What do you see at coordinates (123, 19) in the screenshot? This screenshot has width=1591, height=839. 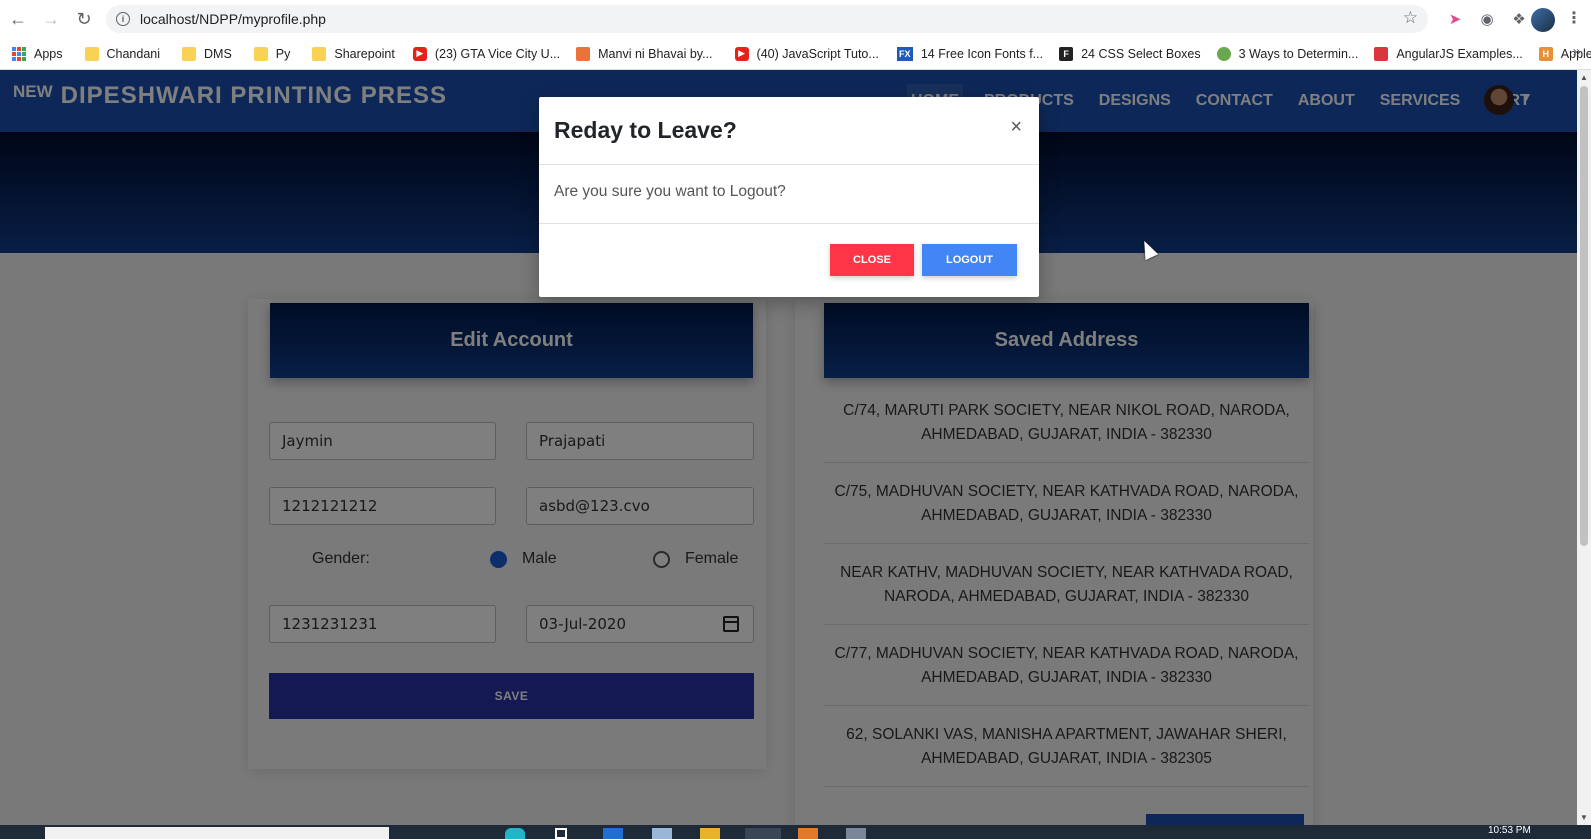 I see `site-info-icon: i` at bounding box center [123, 19].